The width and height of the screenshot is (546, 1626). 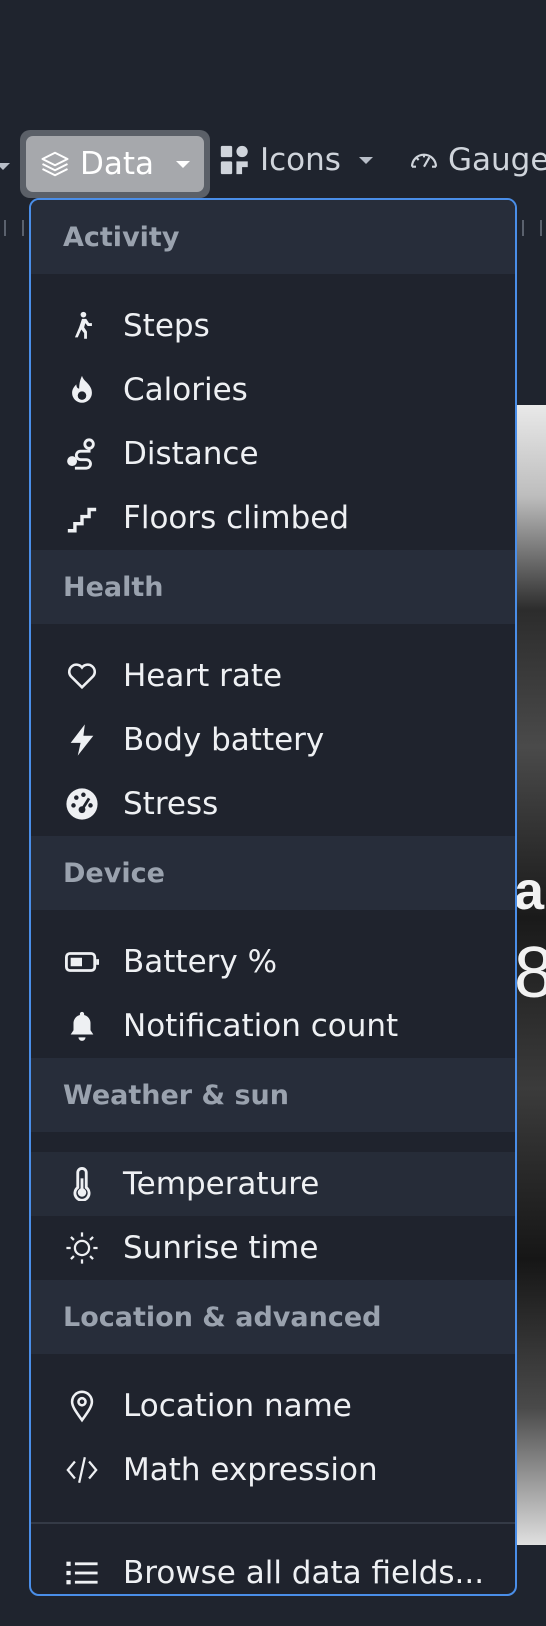 What do you see at coordinates (82, 740) in the screenshot?
I see `lightning-icon` at bounding box center [82, 740].